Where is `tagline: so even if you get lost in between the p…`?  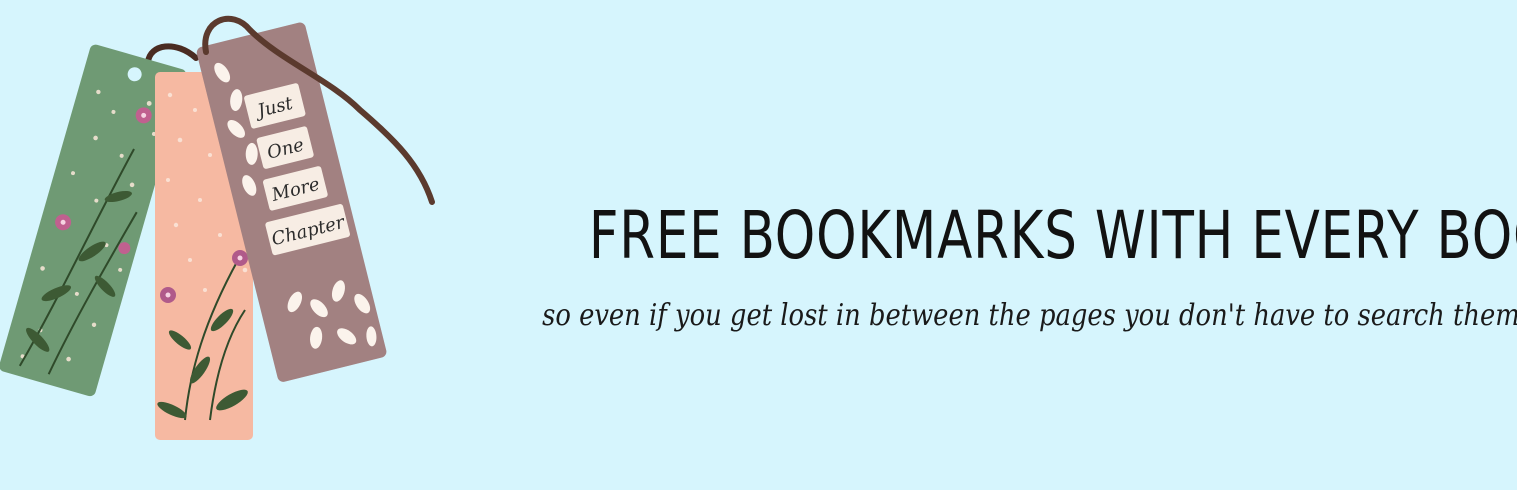
tagline: so even if you get lost in between the p… is located at coordinates (1029, 315).